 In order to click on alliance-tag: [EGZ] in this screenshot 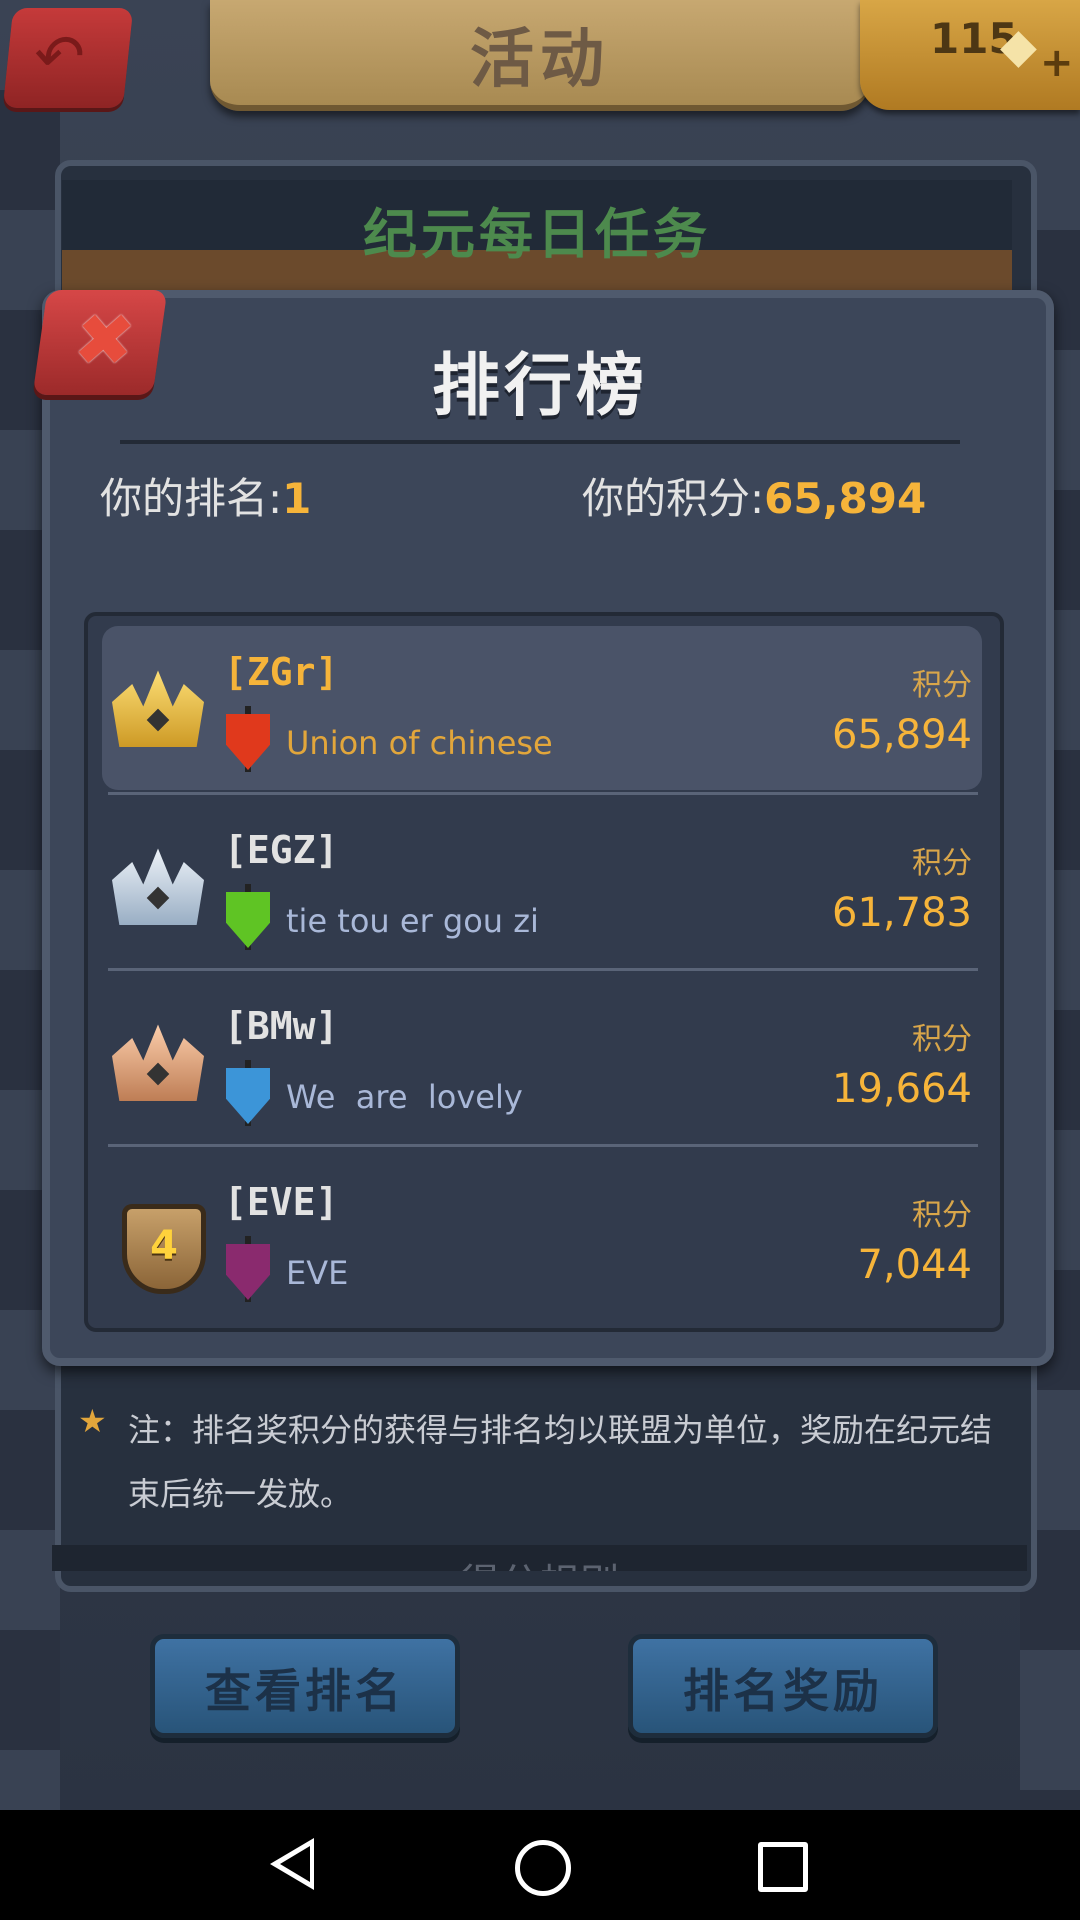, I will do `click(281, 850)`.